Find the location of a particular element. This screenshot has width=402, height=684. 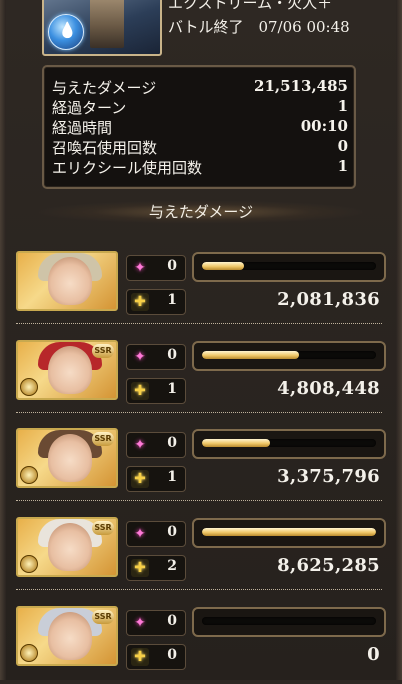

quest-title: エクストリーム・火人＋ is located at coordinates (250, 6).